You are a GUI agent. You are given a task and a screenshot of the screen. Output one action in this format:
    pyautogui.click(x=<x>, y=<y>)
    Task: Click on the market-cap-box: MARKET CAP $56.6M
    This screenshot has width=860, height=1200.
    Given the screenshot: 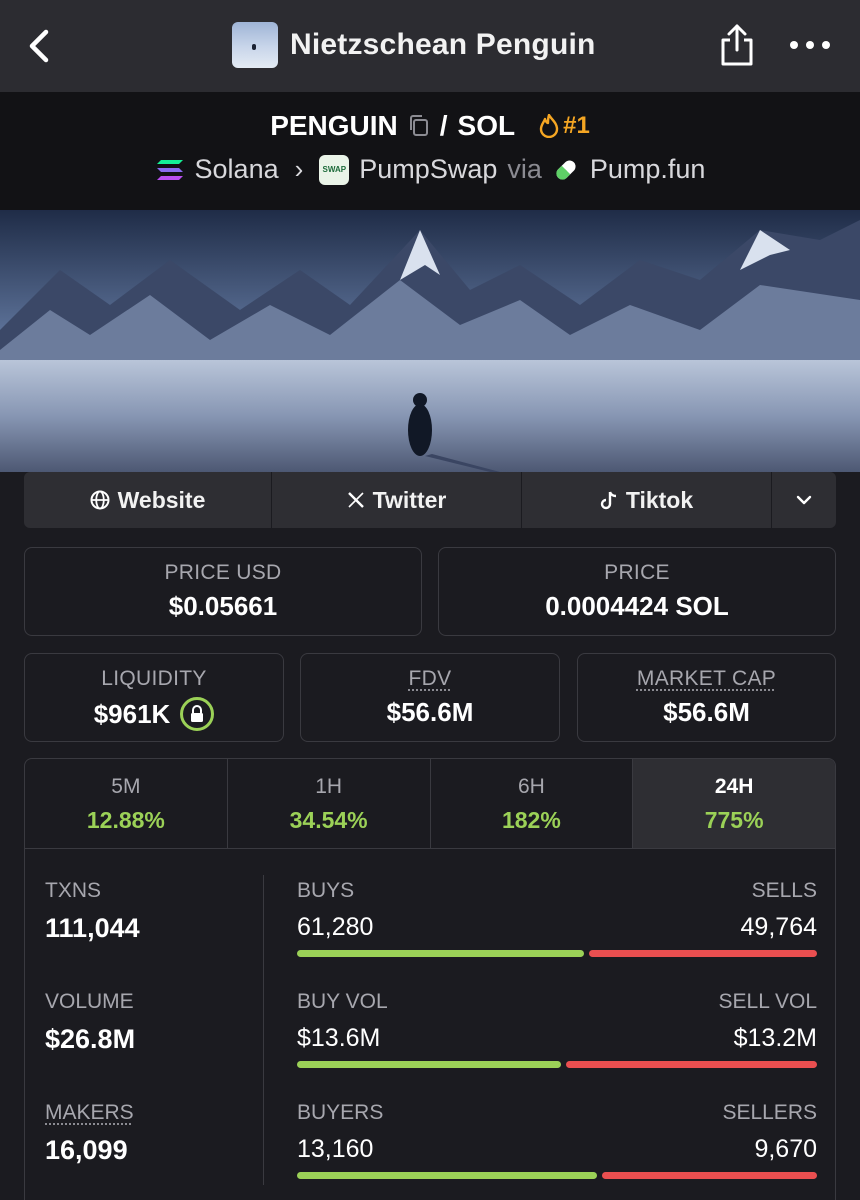 What is the action you would take?
    pyautogui.click(x=706, y=697)
    